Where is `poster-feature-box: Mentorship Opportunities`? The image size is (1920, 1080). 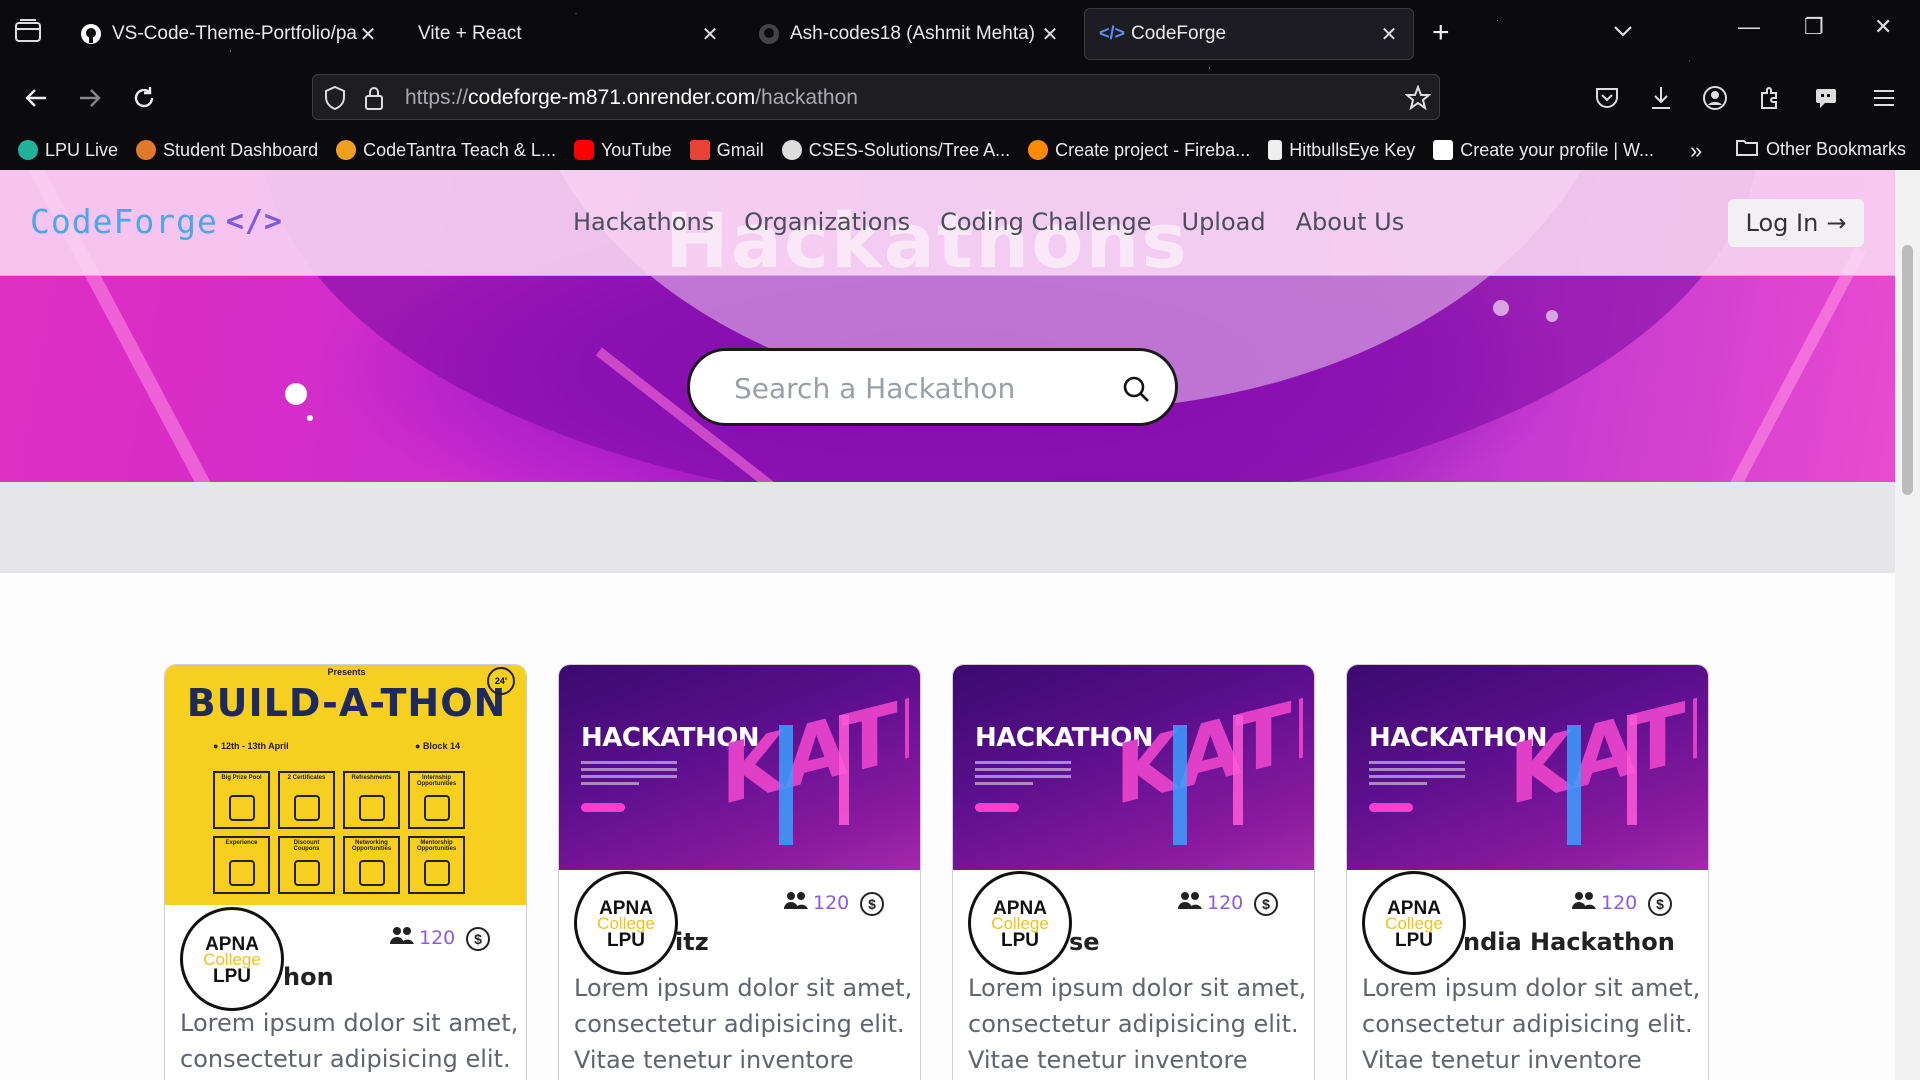 poster-feature-box: Mentorship Opportunities is located at coordinates (436, 865).